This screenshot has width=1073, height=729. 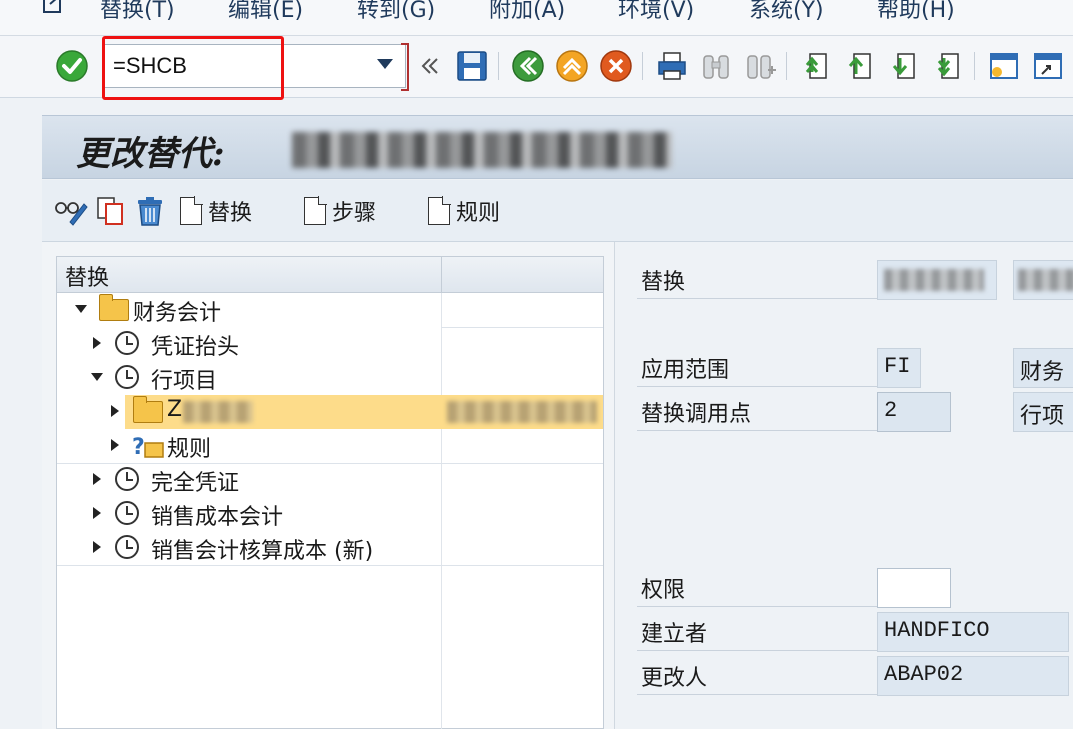 I want to click on tree-header: 替换, so click(x=330, y=275).